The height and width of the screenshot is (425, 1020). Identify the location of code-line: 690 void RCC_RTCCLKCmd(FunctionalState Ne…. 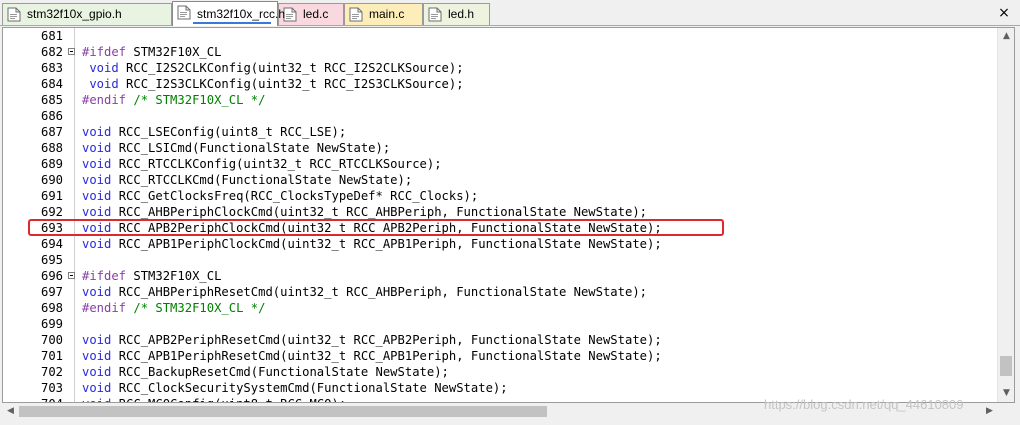
(501, 180).